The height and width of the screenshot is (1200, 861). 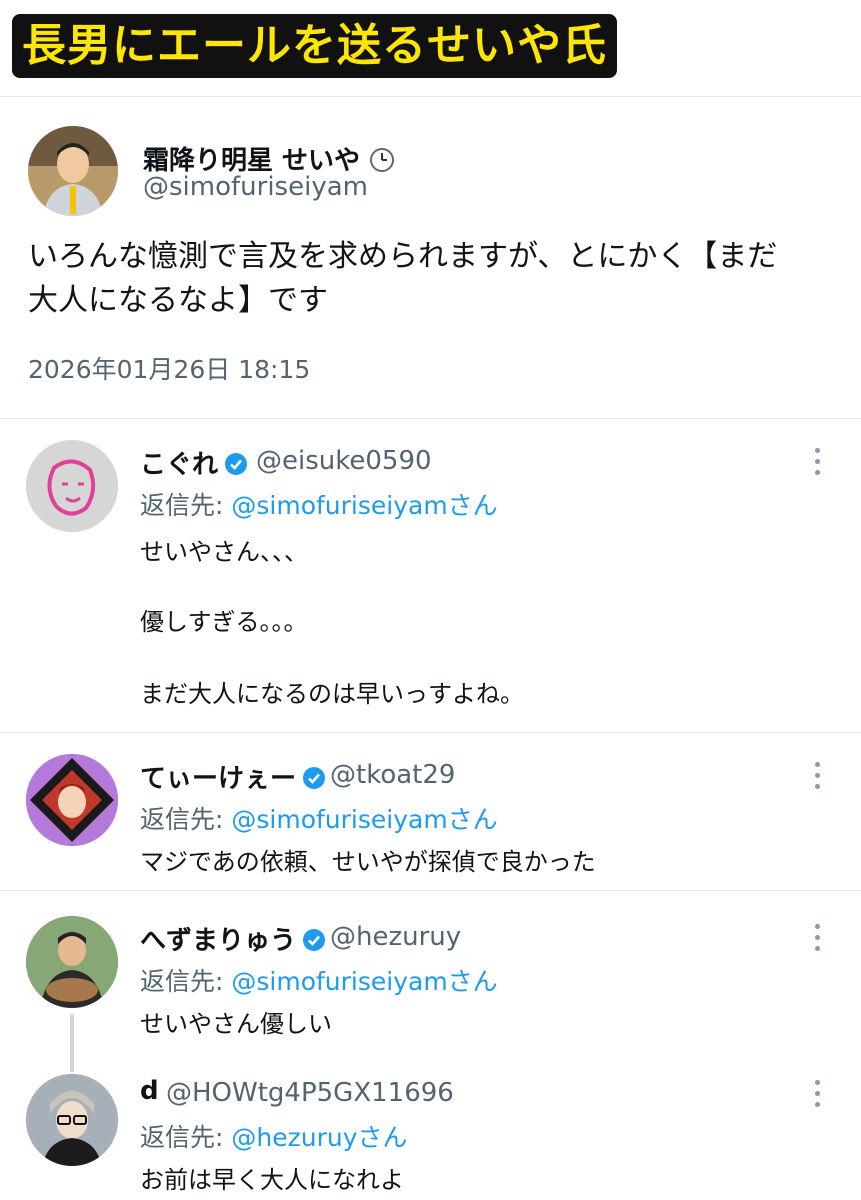 I want to click on reply-handle: @eisuke0590, so click(x=344, y=461).